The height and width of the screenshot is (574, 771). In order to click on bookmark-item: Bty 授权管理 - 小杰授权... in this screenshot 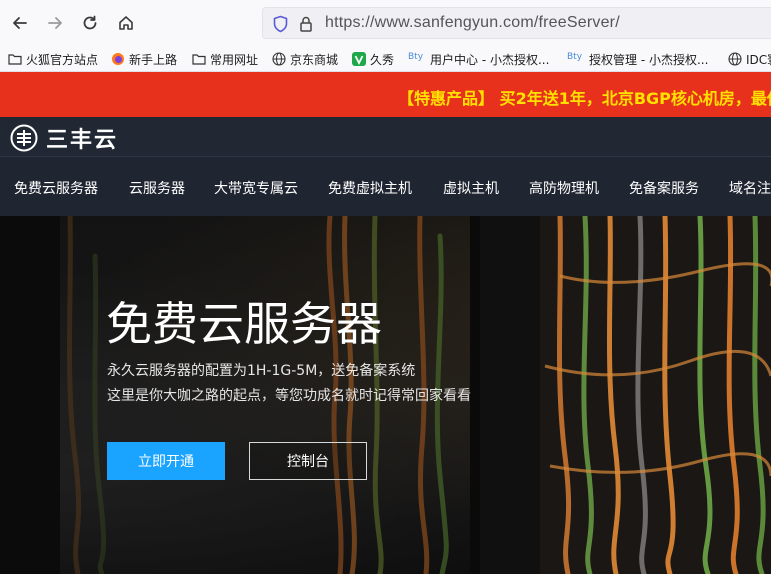, I will do `click(637, 59)`.